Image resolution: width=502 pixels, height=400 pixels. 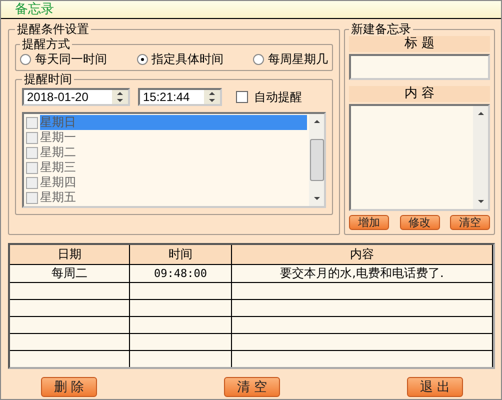 I want to click on group-title: 提醒时间, so click(x=48, y=79).